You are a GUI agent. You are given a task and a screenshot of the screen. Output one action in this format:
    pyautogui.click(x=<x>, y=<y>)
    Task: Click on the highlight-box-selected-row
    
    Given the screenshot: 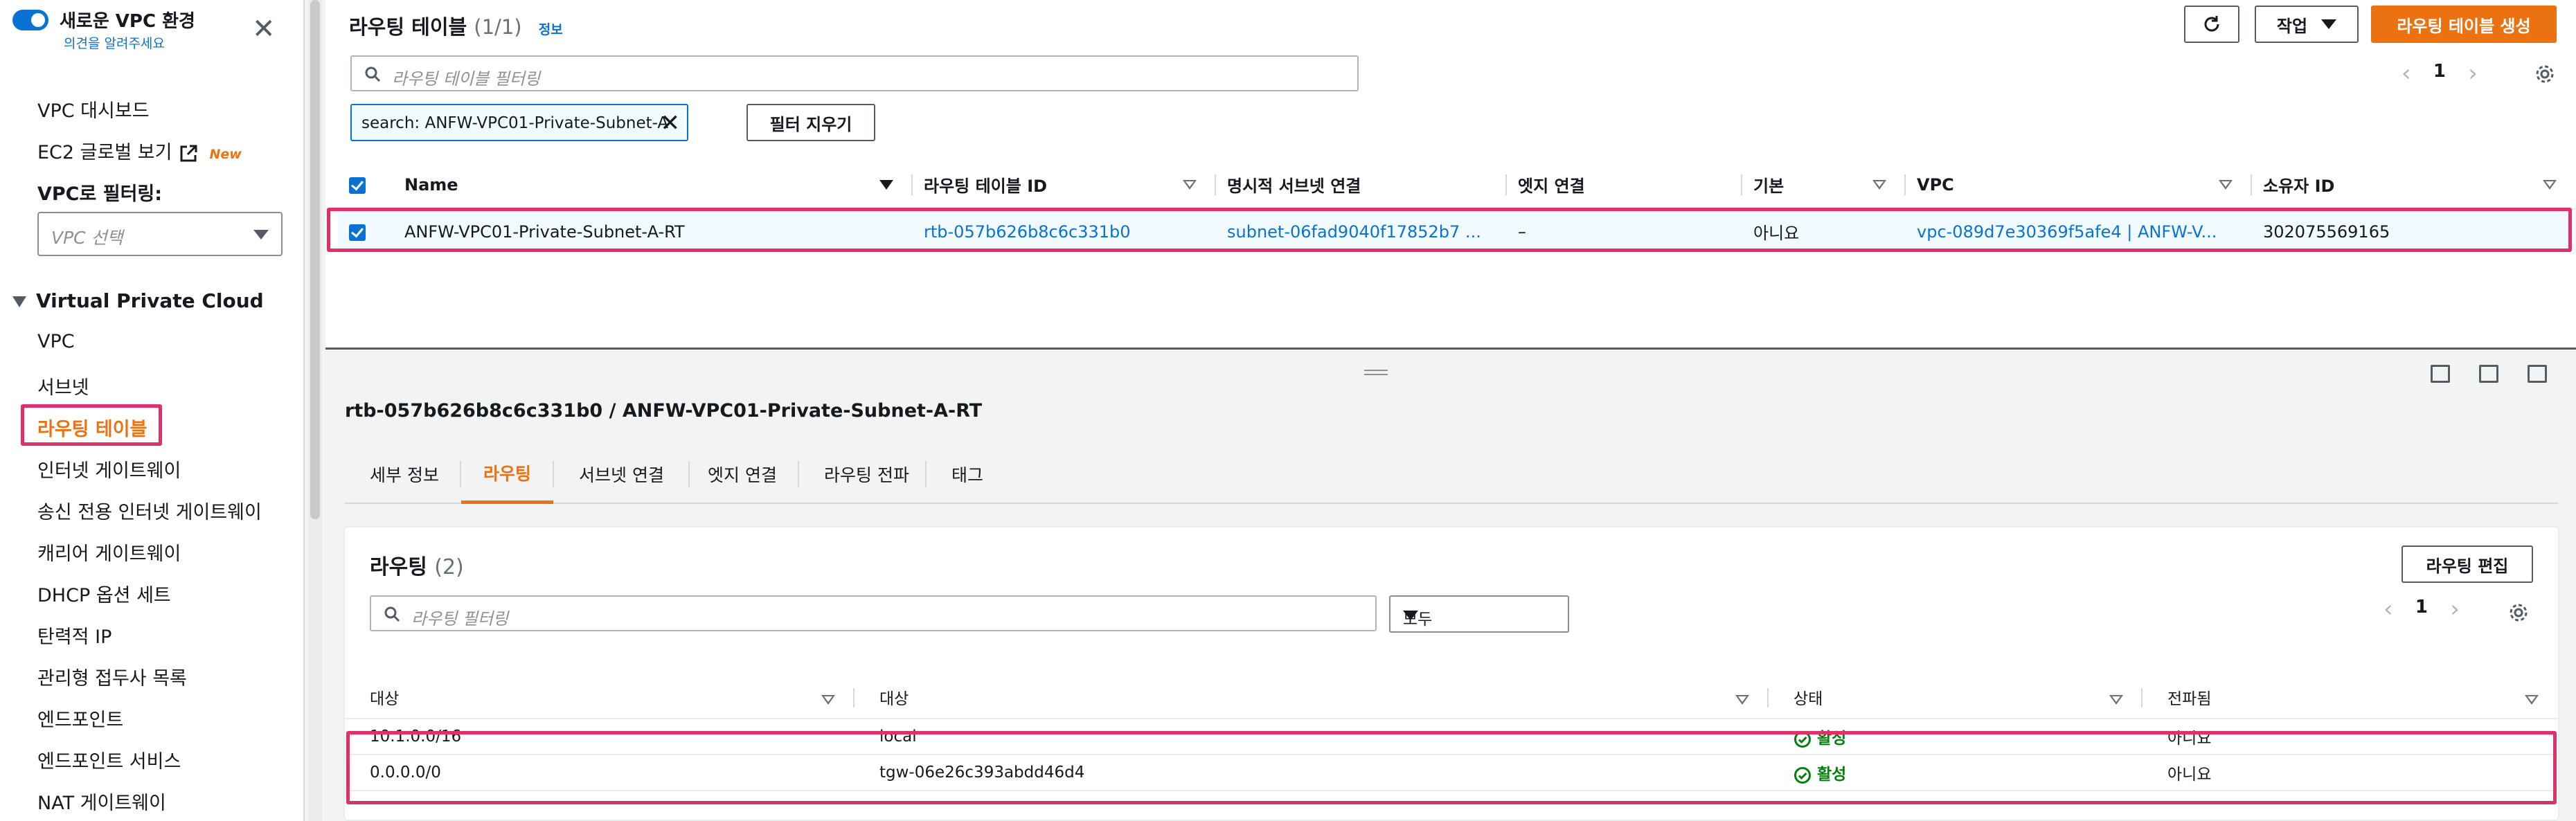 What is the action you would take?
    pyautogui.click(x=1449, y=230)
    